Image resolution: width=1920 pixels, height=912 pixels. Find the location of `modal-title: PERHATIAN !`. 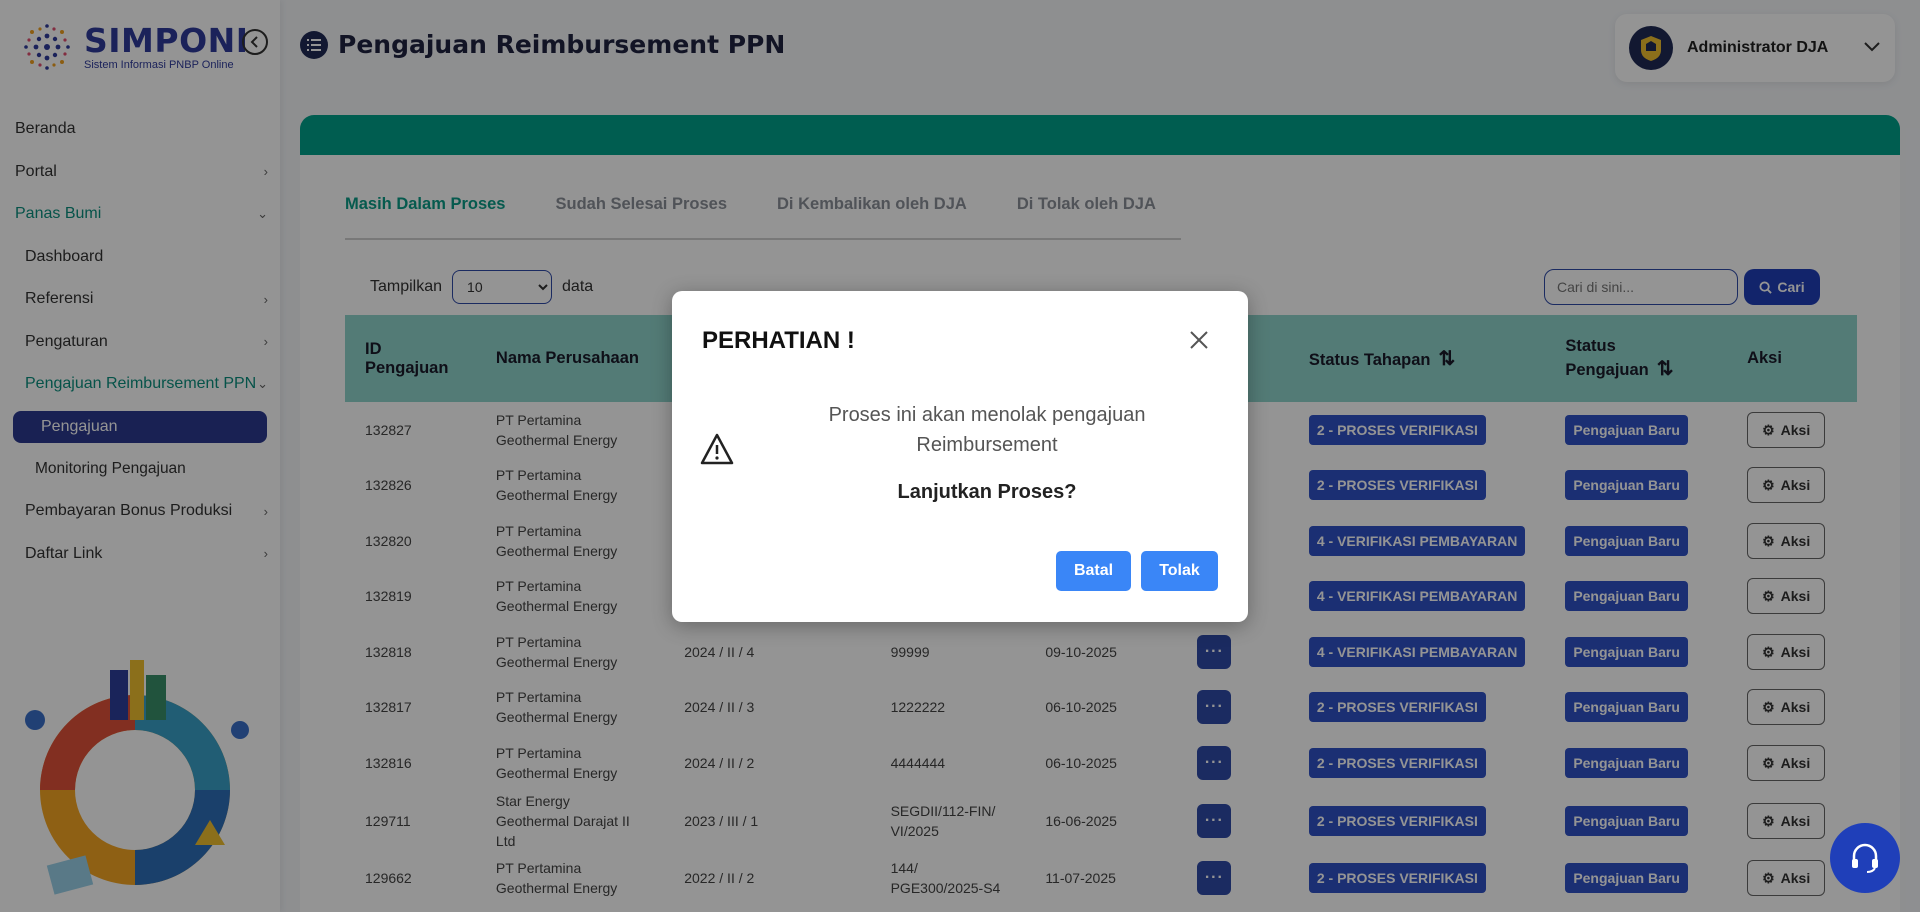

modal-title: PERHATIAN ! is located at coordinates (778, 340).